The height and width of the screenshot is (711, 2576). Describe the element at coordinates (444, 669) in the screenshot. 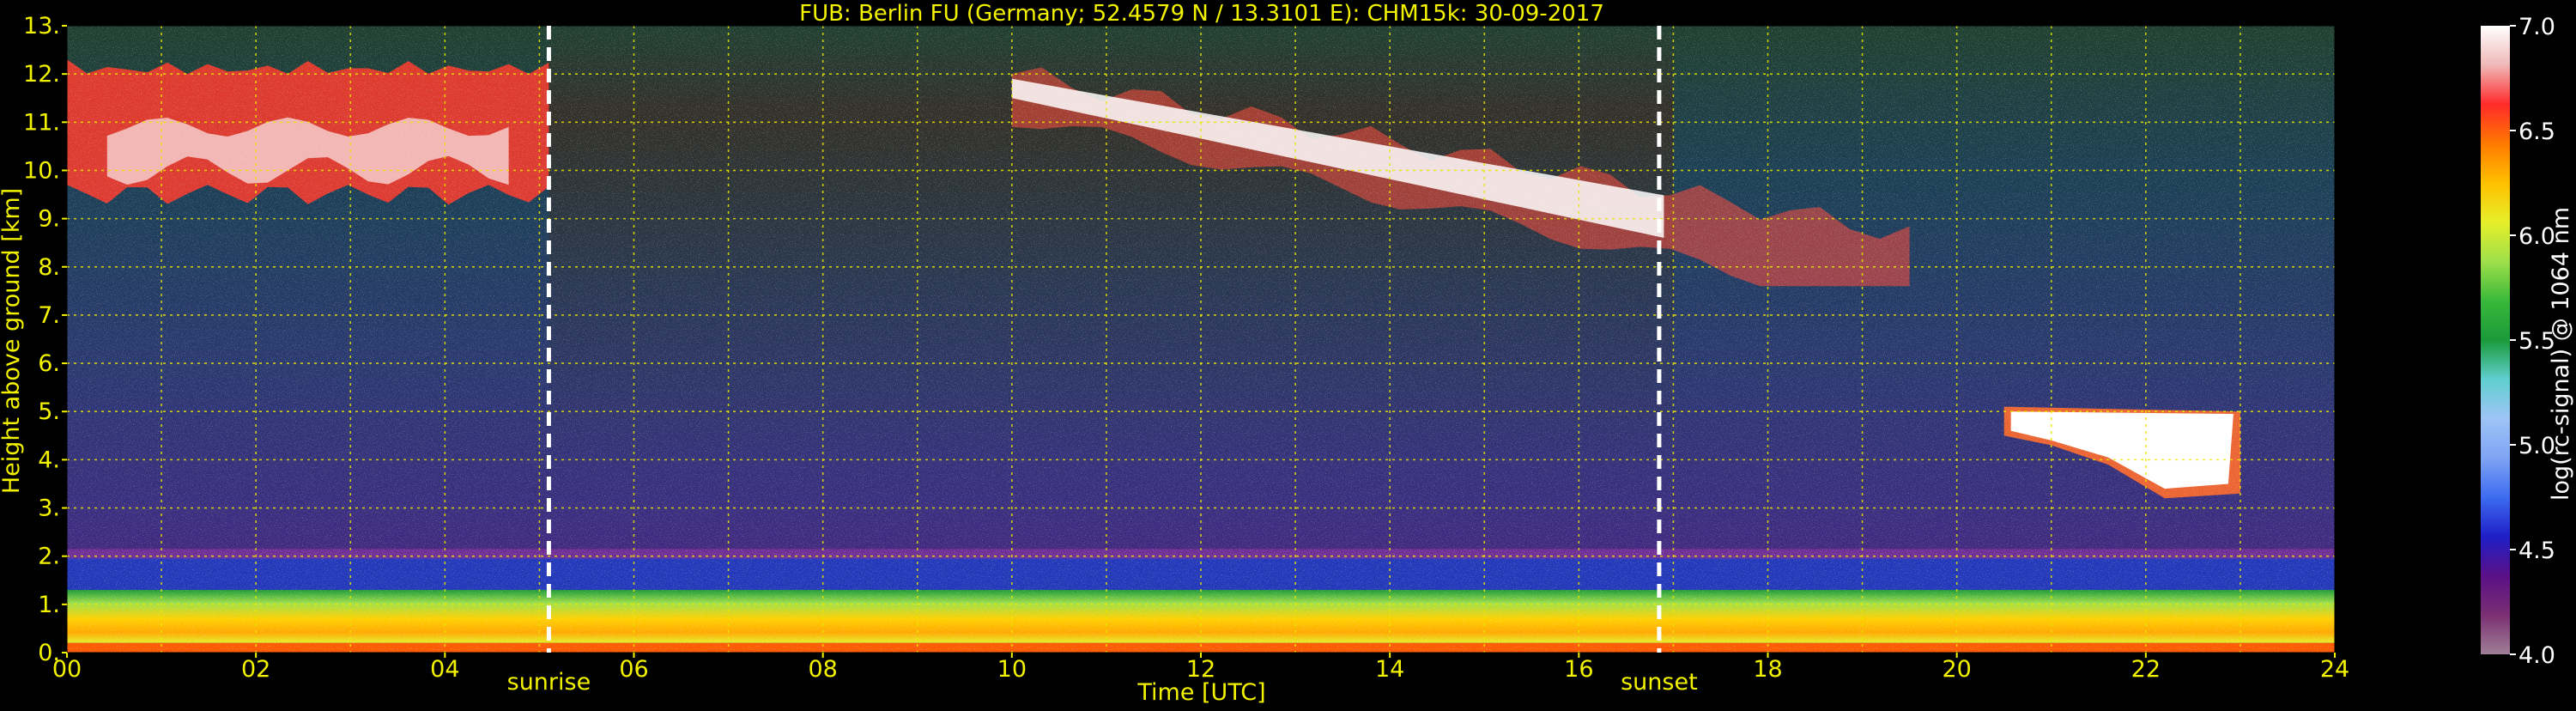

I see `x-tick-label: 04` at that location.